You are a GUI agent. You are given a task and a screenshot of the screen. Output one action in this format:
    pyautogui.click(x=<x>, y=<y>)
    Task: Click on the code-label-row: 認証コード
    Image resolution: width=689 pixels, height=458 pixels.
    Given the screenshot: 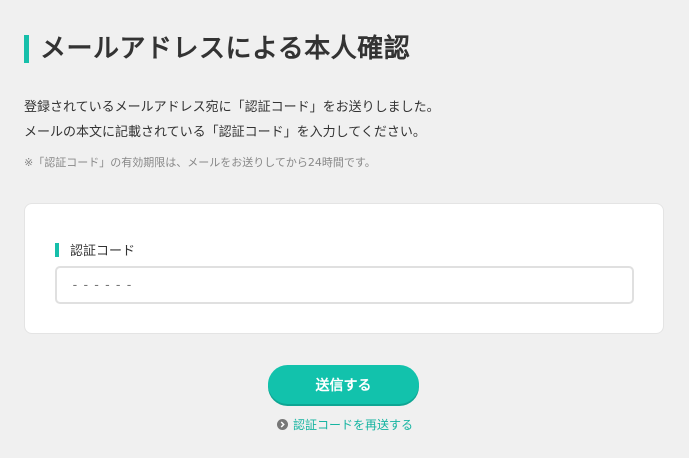 What is the action you would take?
    pyautogui.click(x=95, y=249)
    